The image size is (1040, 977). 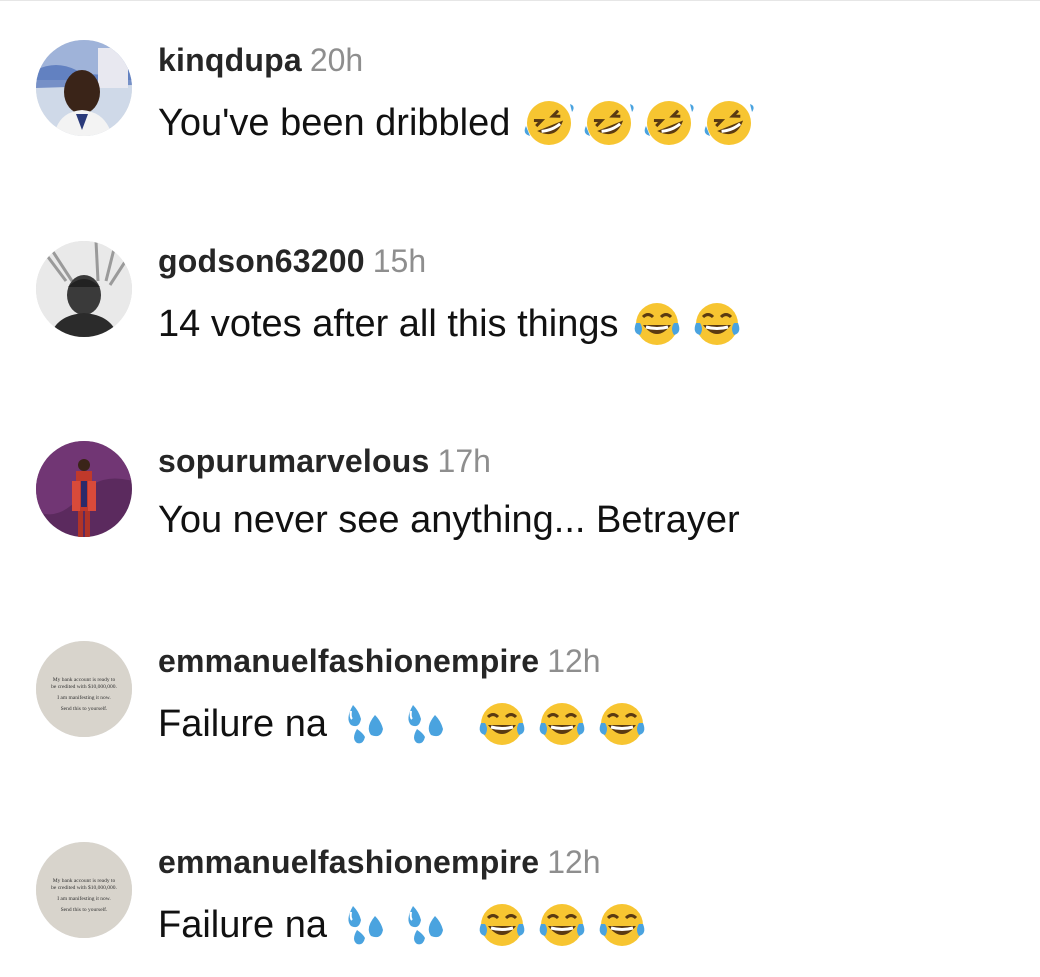 I want to click on comment-item: kinqdupa 20h You've been dribbled, so click(x=520, y=100).